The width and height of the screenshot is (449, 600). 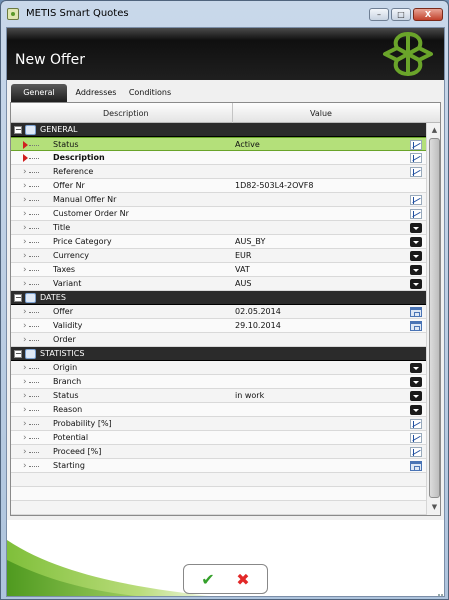 What do you see at coordinates (218, 144) in the screenshot?
I see `property-row: Status Active` at bounding box center [218, 144].